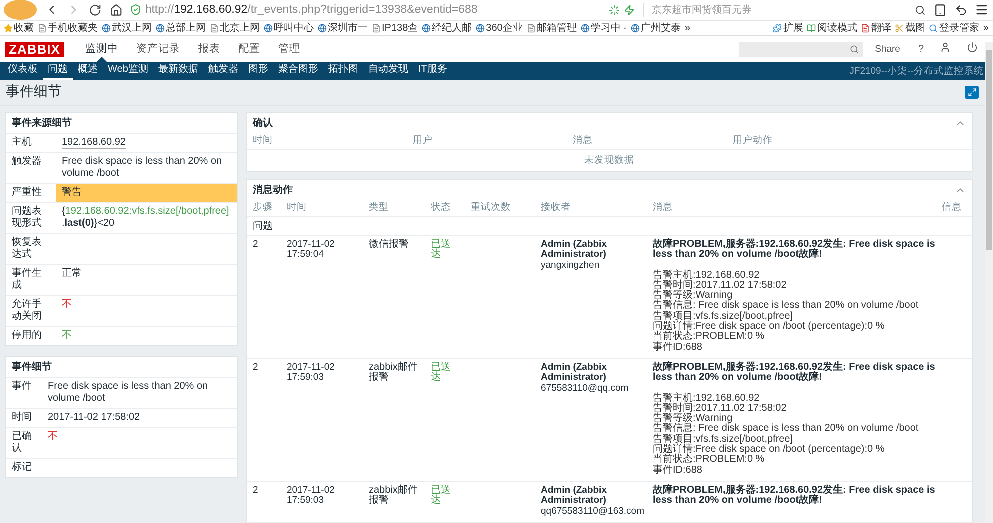 The image size is (993, 523). Describe the element at coordinates (989, 282) in the screenshot. I see `scrollbar` at that location.